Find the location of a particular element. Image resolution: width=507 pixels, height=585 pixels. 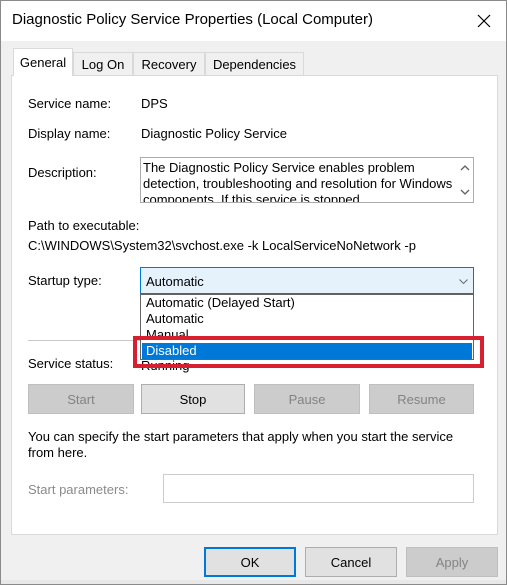

tab-general: General is located at coordinates (43, 62).